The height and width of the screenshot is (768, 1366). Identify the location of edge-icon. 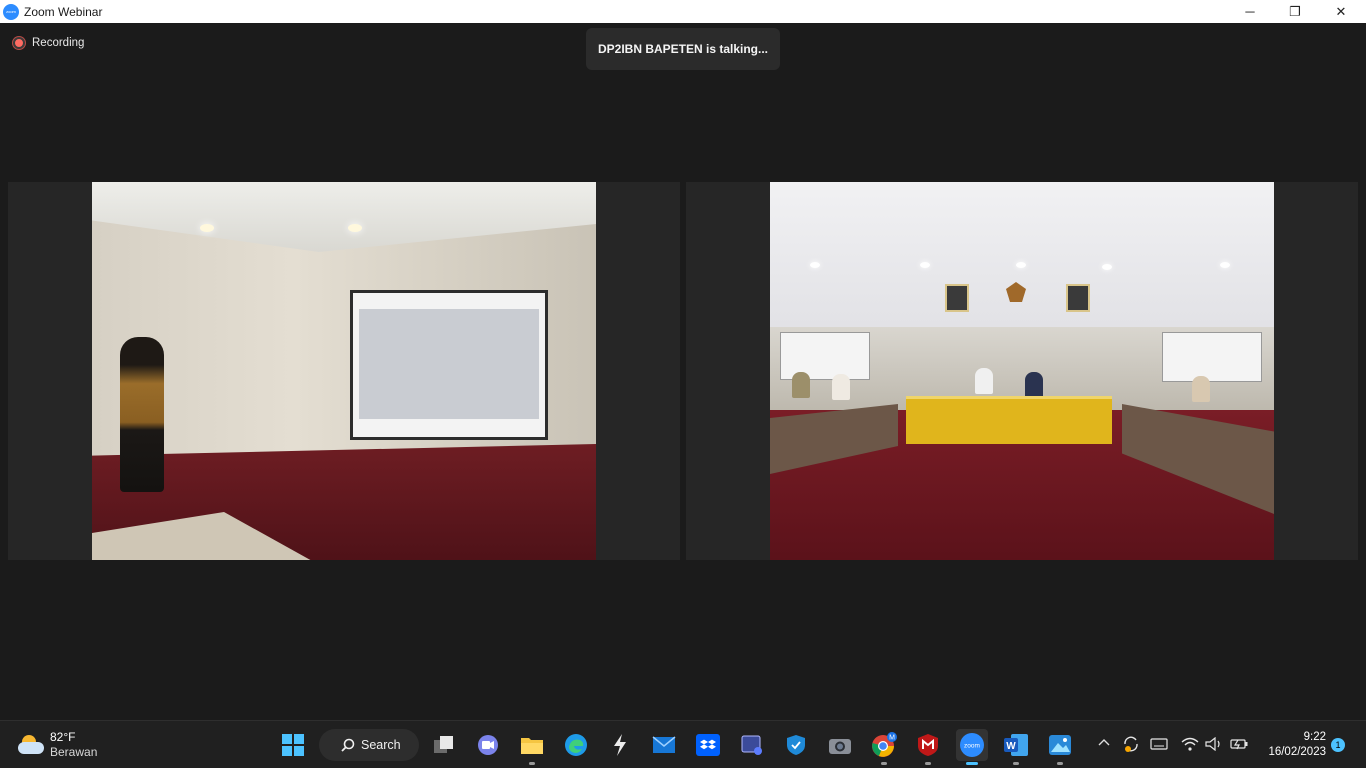
(576, 745).